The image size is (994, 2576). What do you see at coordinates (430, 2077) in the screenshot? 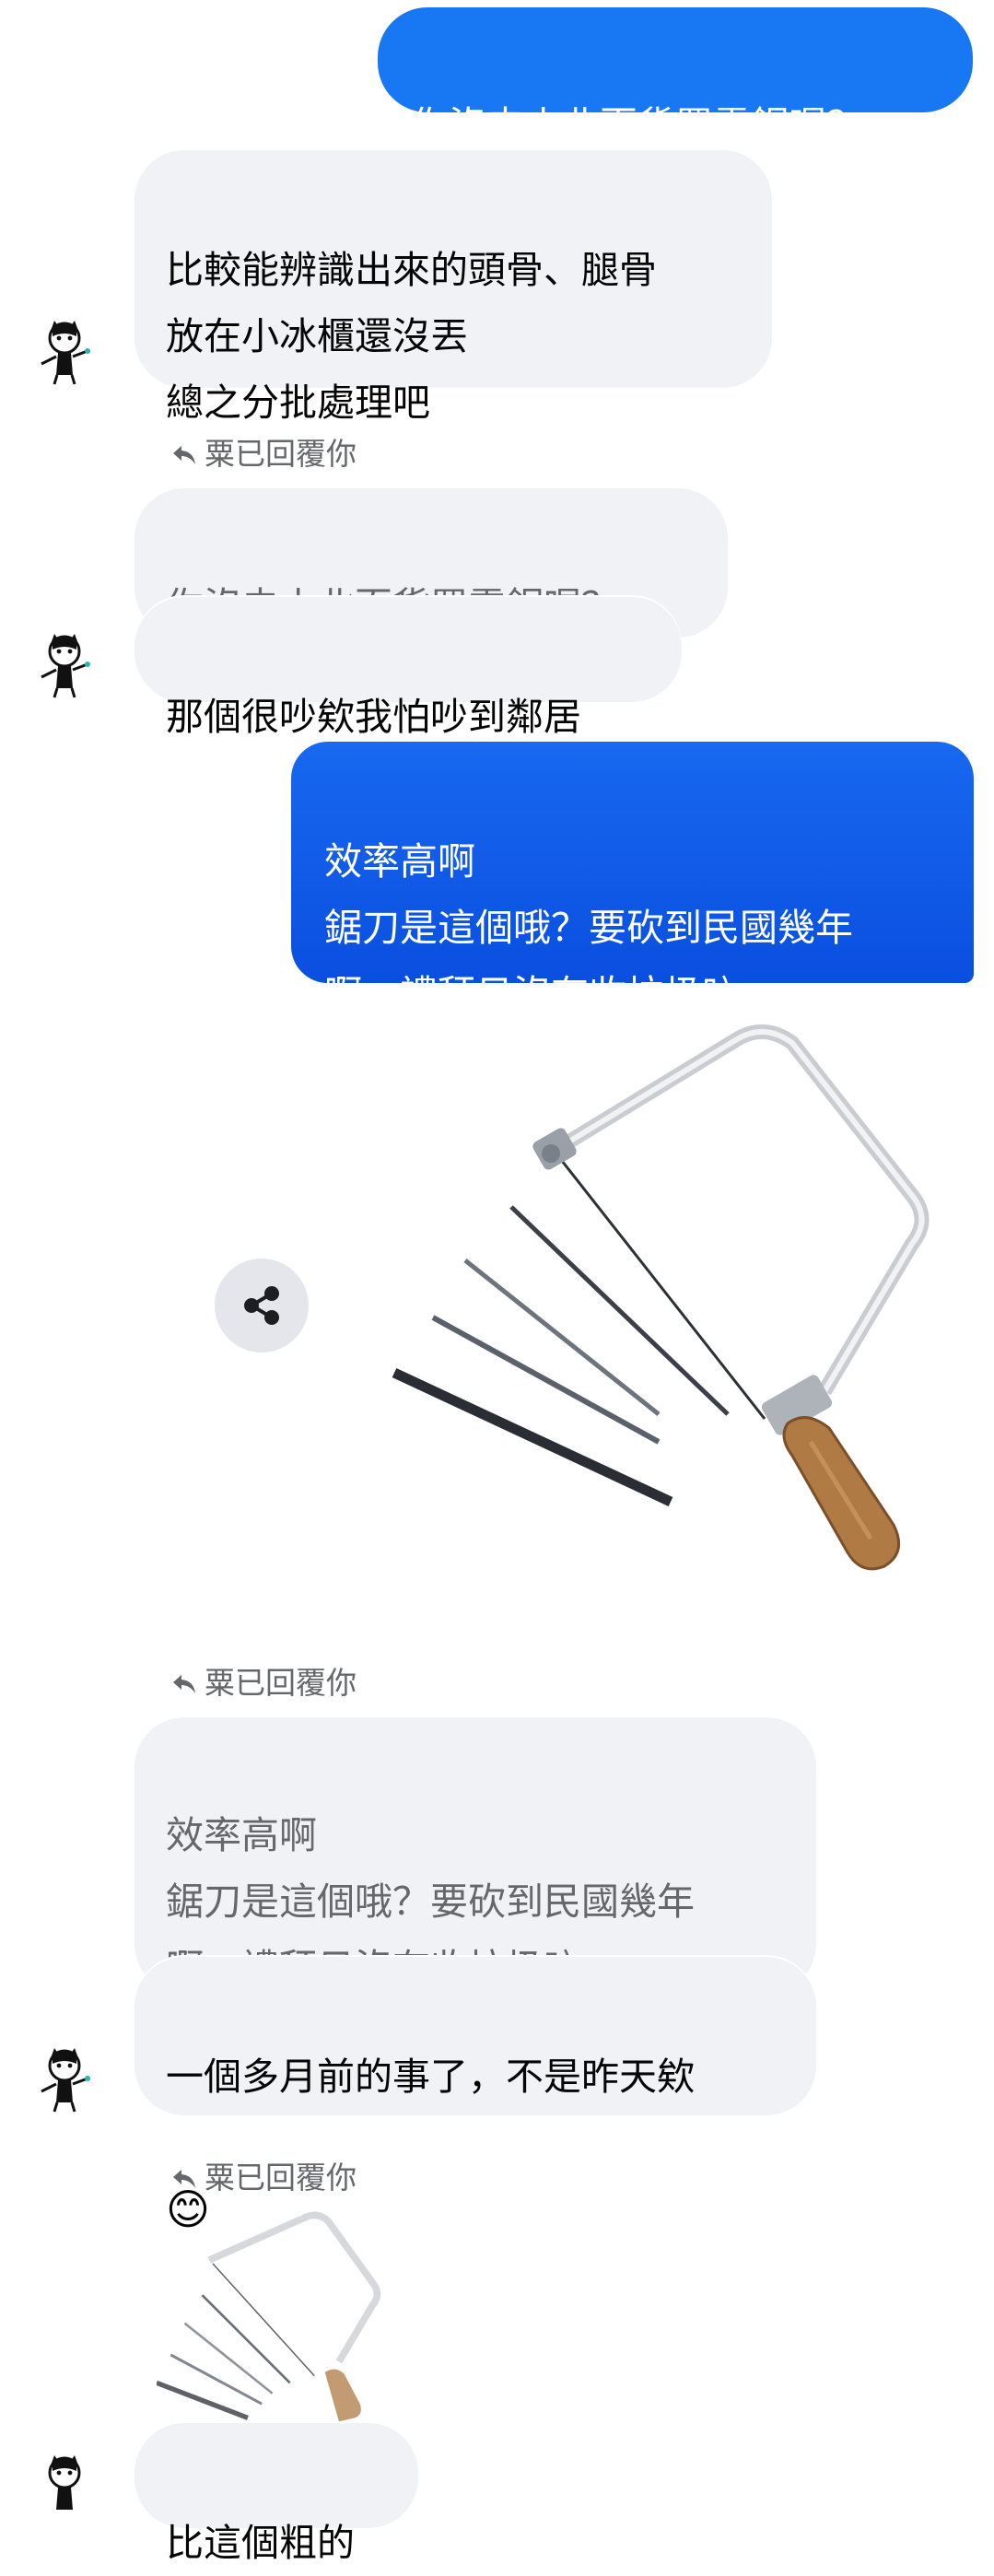
I see `message-text: 一個多月前的事了，不是昨天欸` at bounding box center [430, 2077].